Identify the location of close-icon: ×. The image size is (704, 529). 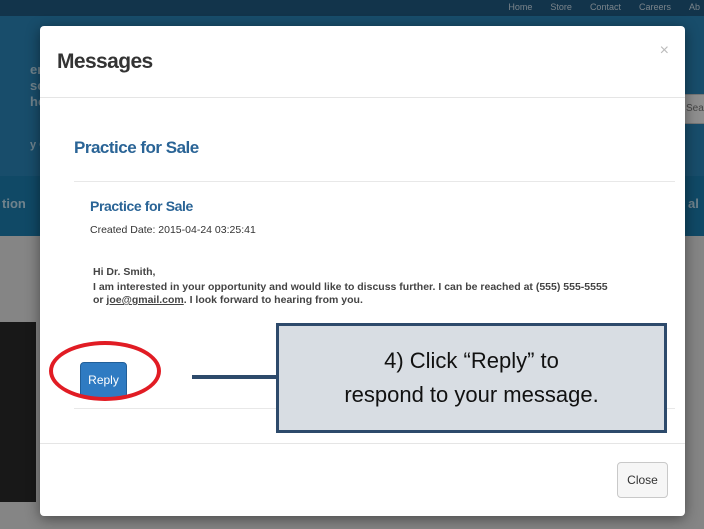
(664, 51).